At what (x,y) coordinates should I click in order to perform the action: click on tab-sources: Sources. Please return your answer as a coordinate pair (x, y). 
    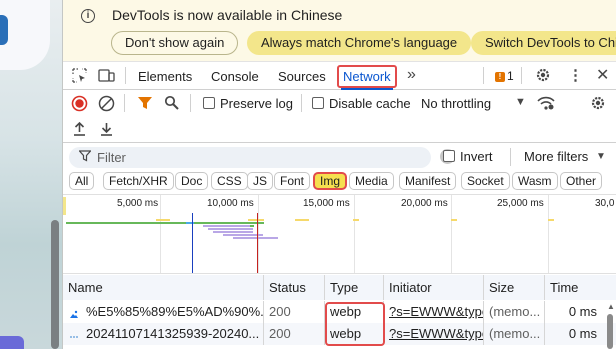
    Looking at the image, I should click on (302, 76).